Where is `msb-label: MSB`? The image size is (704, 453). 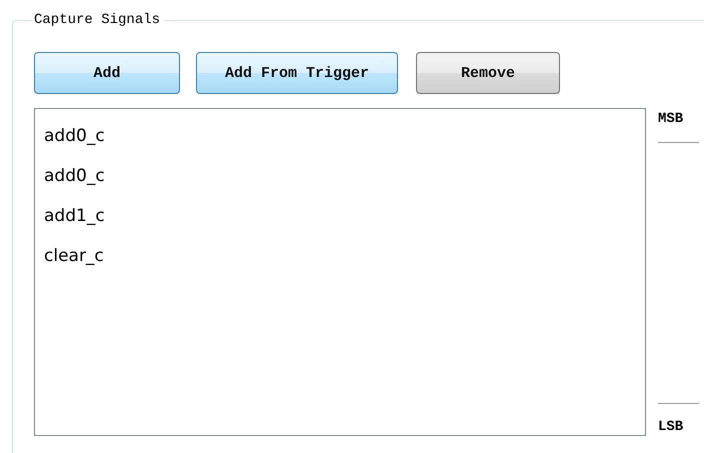
msb-label: MSB is located at coordinates (671, 119).